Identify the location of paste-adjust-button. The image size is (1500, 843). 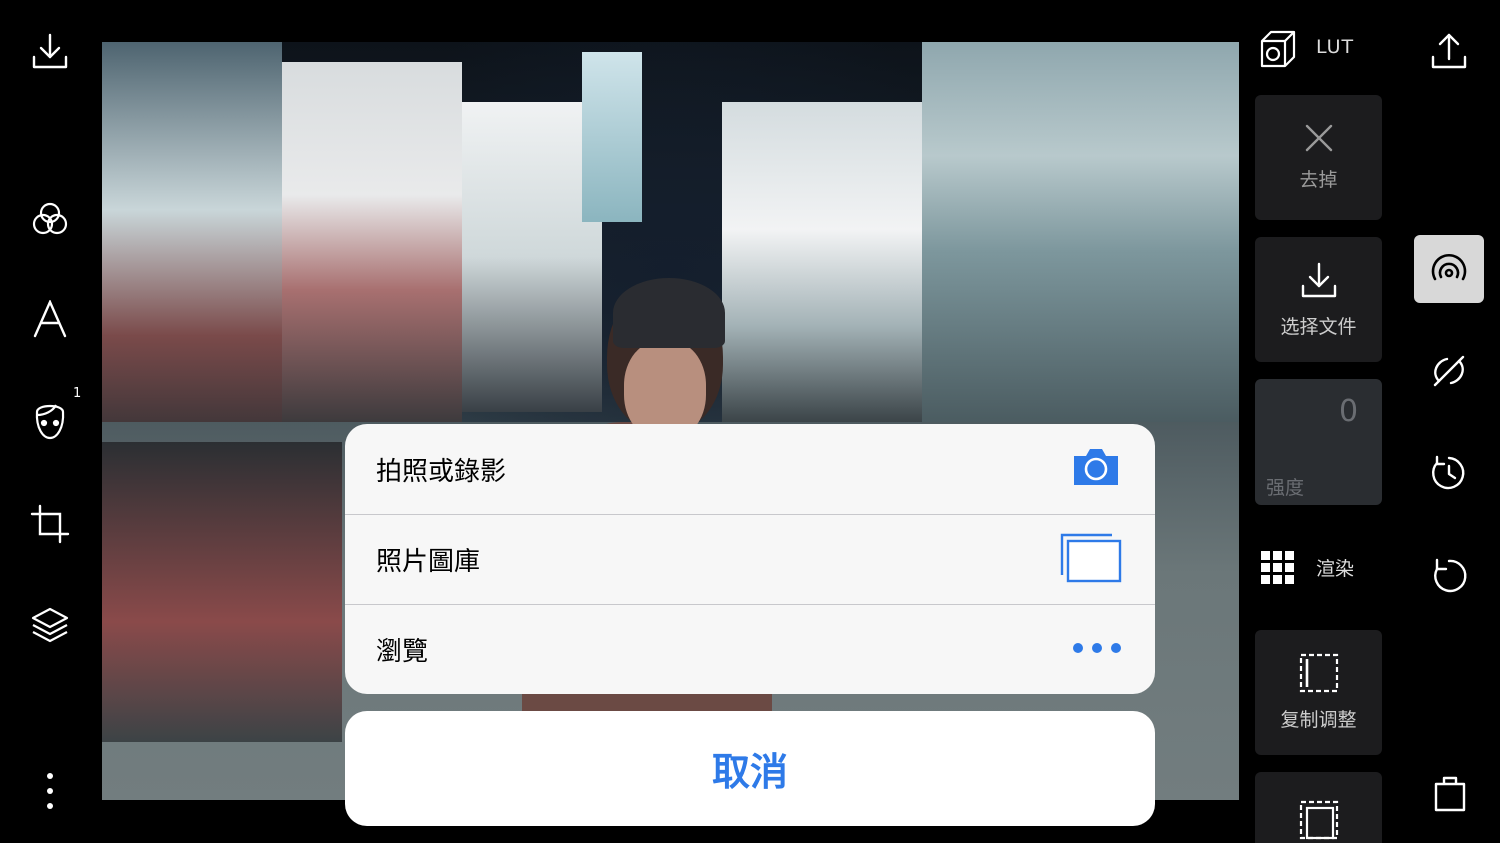
(1318, 807).